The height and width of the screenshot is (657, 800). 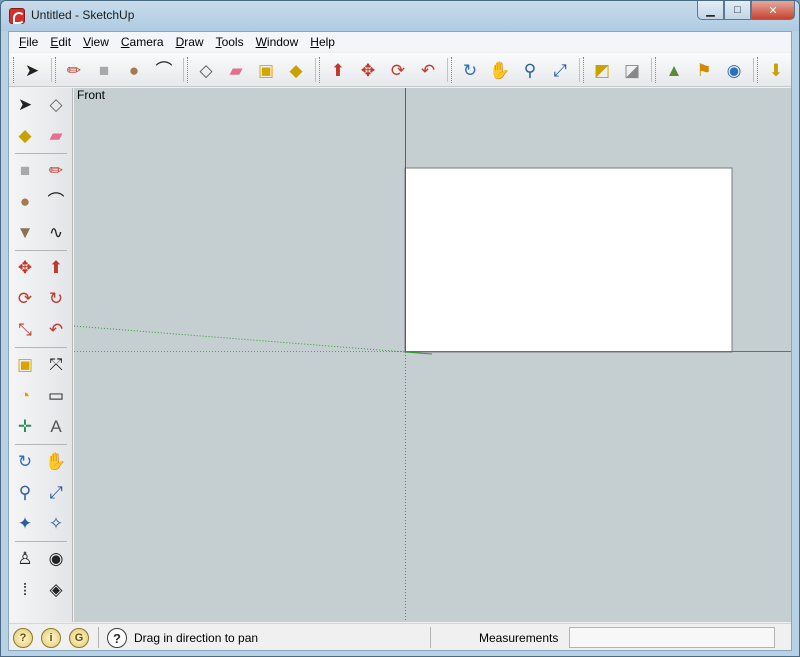 I want to click on get-models-icon: ⬇, so click(x=776, y=70).